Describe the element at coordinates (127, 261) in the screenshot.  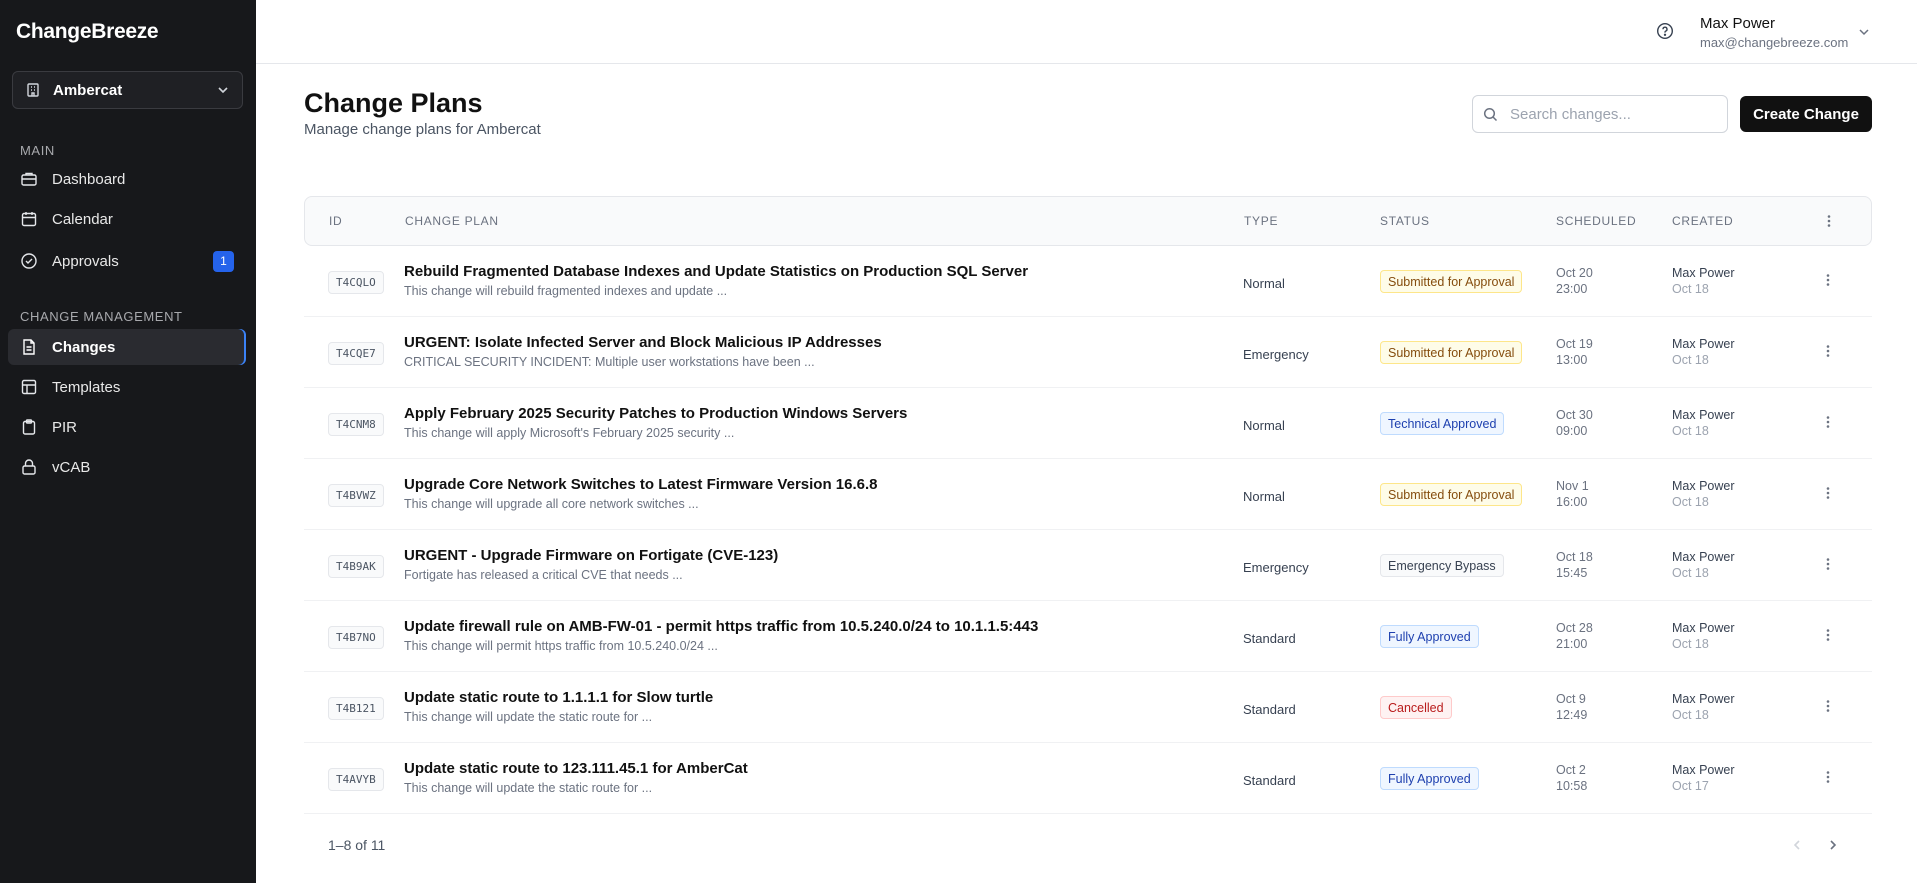
I see `sidebar-item-approvals: Approvals 1` at that location.